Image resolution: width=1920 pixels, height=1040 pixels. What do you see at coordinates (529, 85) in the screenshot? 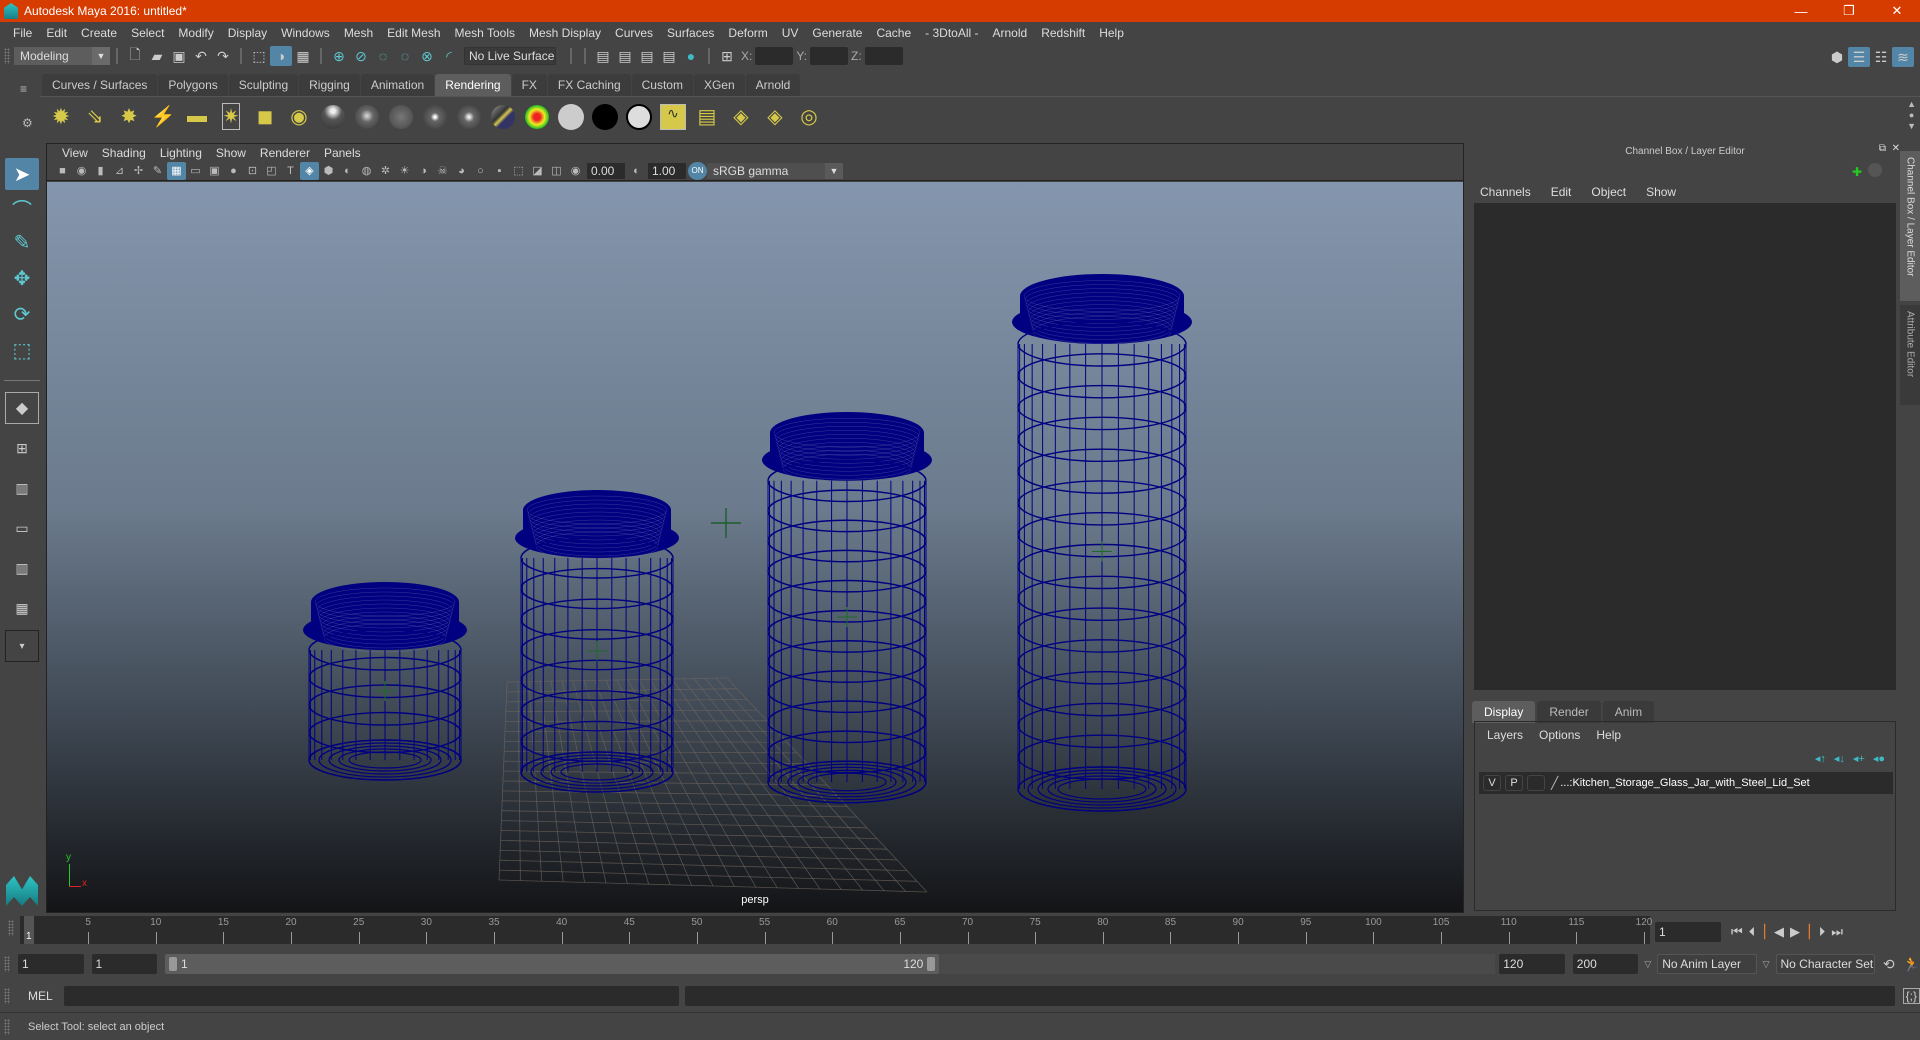
I see `shelf-tab-fx: FX` at bounding box center [529, 85].